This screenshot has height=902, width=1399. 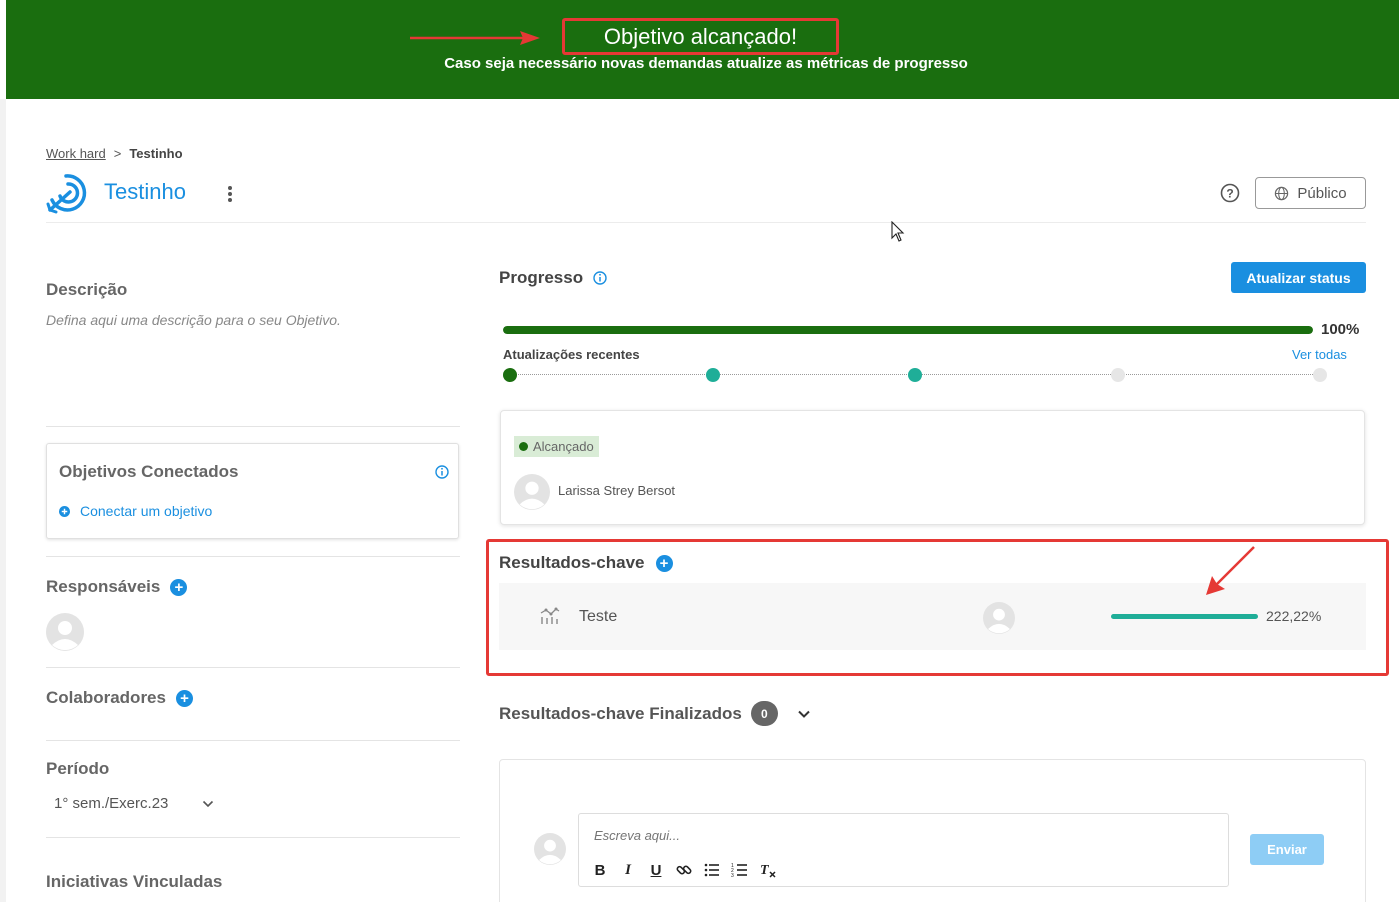 What do you see at coordinates (628, 870) in the screenshot?
I see `italic-icon: I` at bounding box center [628, 870].